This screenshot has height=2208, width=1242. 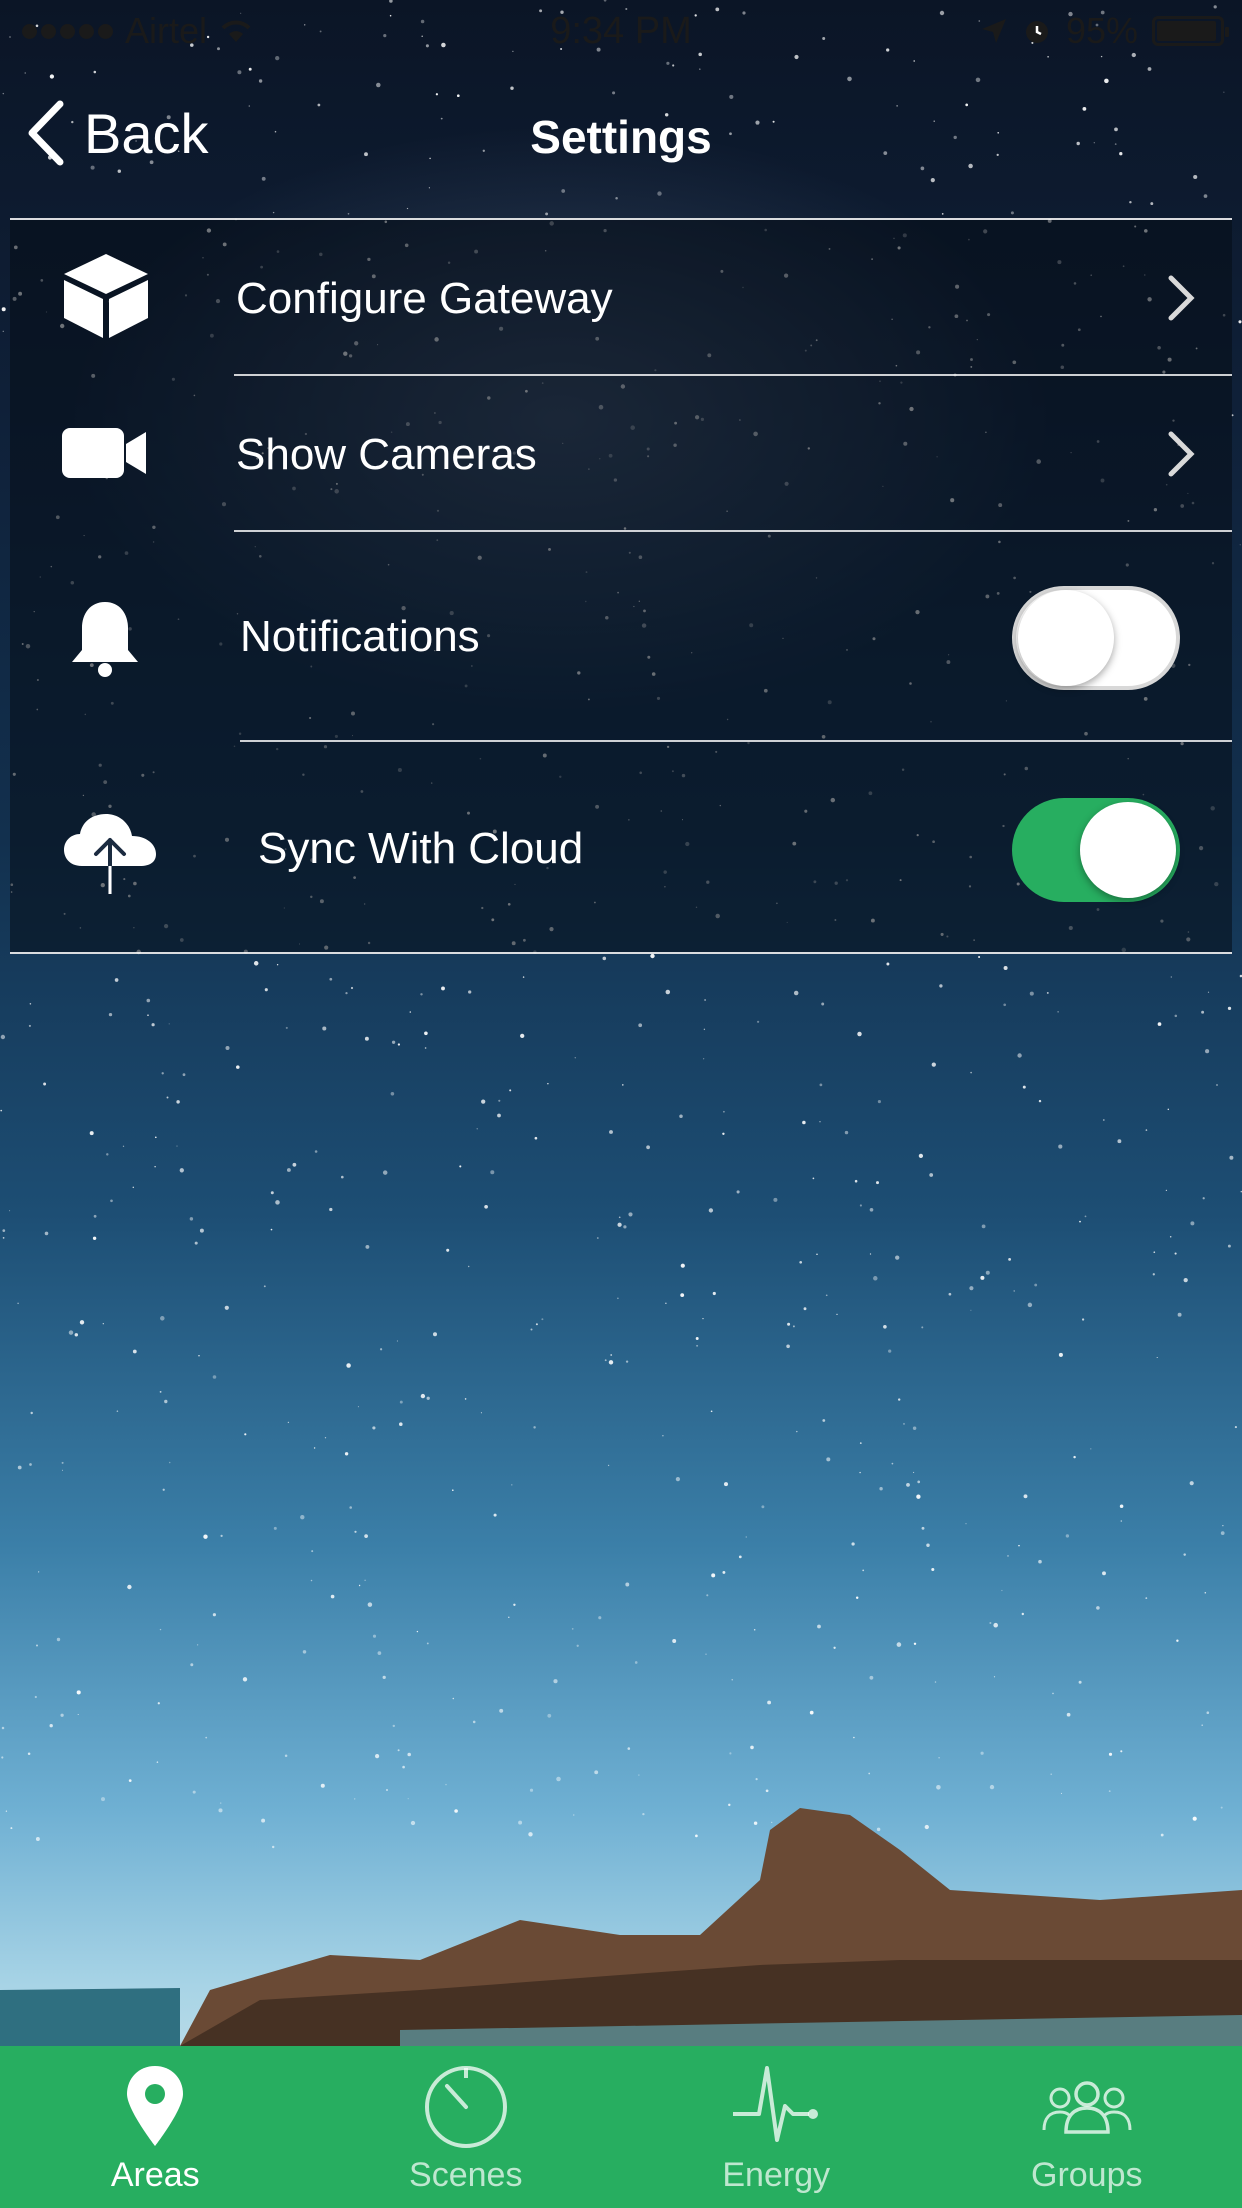 What do you see at coordinates (621, 453) in the screenshot?
I see `settings-item-show-cameras: Show Cameras` at bounding box center [621, 453].